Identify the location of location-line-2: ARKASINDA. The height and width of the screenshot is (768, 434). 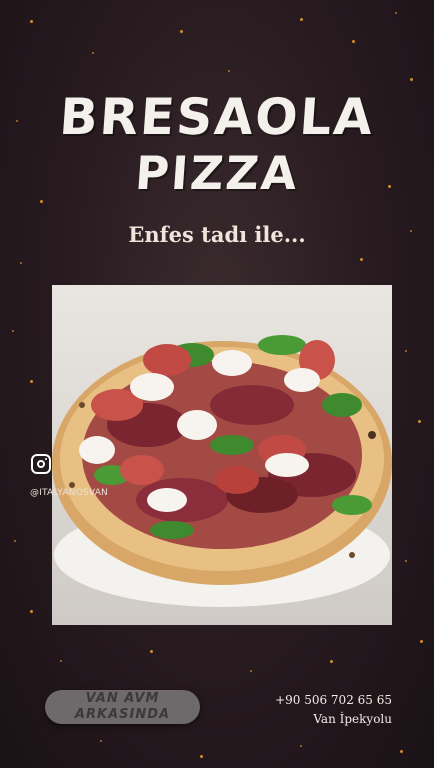
(122, 714).